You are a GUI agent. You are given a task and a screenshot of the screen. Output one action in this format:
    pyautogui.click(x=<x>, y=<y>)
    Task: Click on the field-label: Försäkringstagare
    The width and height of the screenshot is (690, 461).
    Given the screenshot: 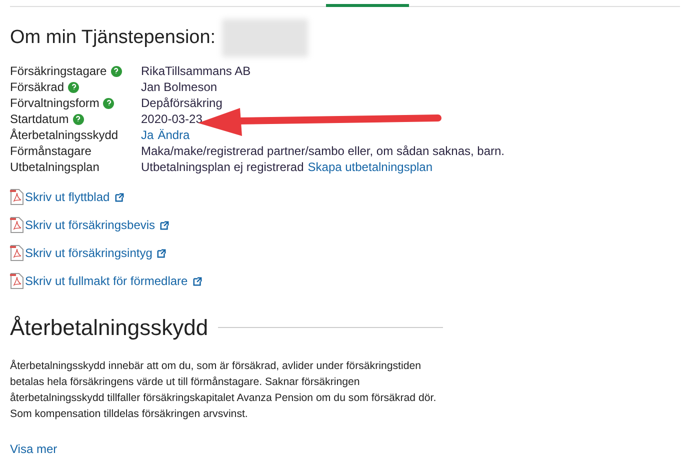 What is the action you would take?
    pyautogui.click(x=58, y=71)
    